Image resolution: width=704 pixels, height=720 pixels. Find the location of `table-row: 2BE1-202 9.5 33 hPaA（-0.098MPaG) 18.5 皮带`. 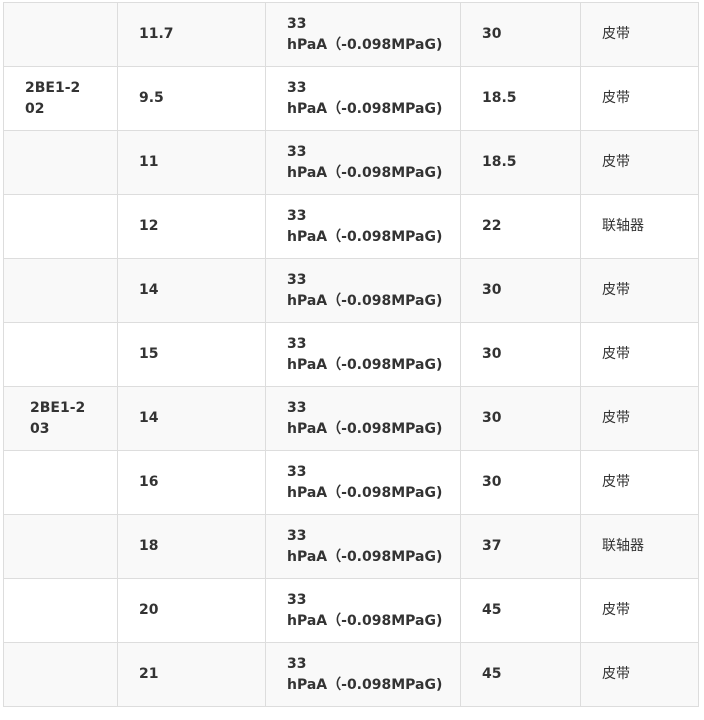

table-row: 2BE1-202 9.5 33 hPaA（-0.098MPaG) 18.5 皮带 is located at coordinates (351, 98).